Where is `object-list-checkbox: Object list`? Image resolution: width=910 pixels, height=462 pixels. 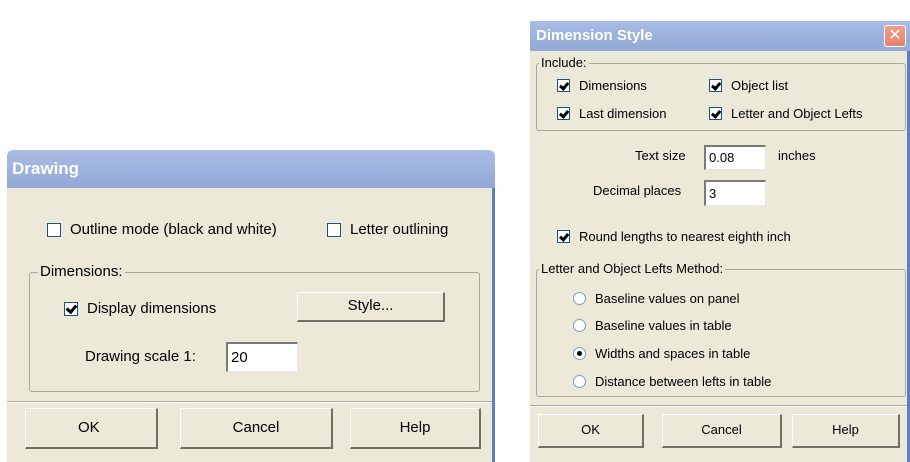
object-list-checkbox: Object list is located at coordinates (748, 85).